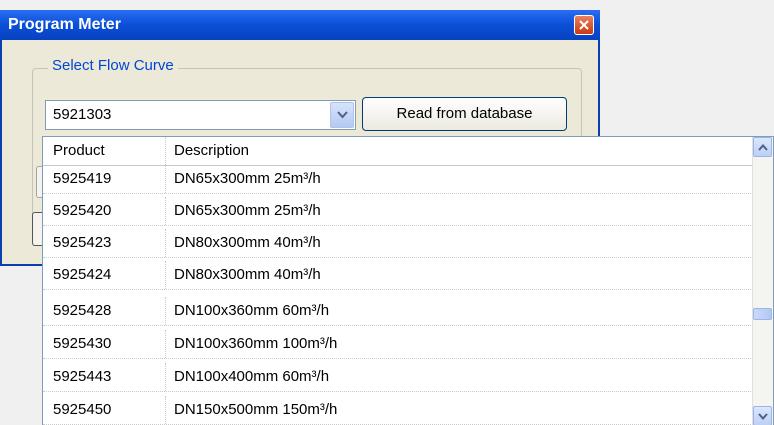  I want to click on list-item: 5925420 DN65x300mm 25m³/h, so click(399, 211).